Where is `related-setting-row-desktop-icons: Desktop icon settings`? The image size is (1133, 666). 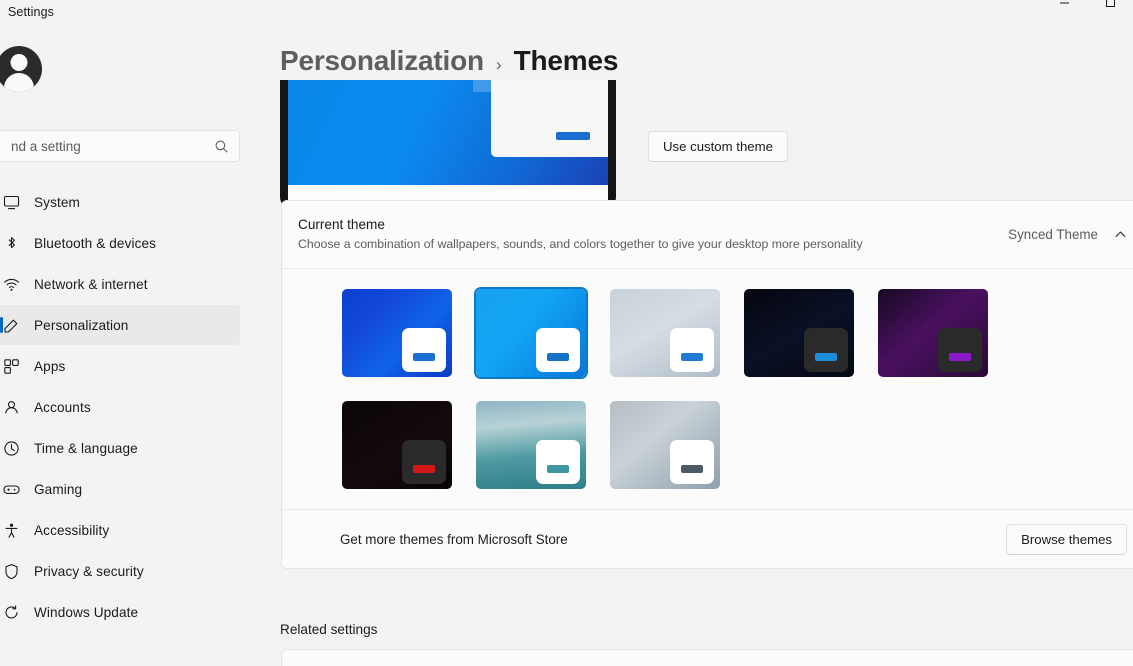 related-setting-row-desktop-icons: Desktop icon settings is located at coordinates (707, 657).